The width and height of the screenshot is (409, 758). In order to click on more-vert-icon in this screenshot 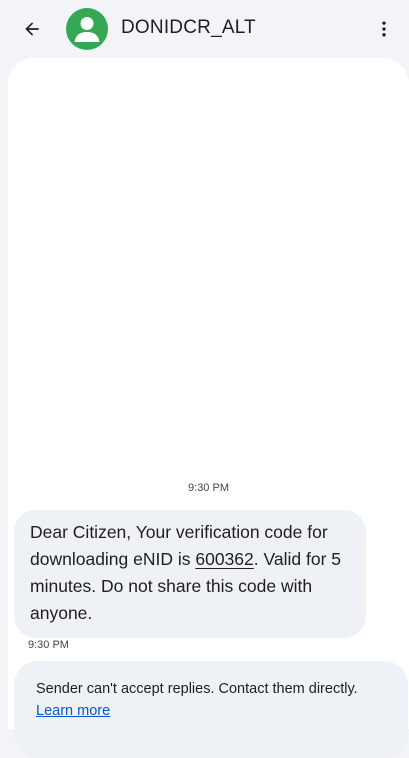, I will do `click(384, 29)`.